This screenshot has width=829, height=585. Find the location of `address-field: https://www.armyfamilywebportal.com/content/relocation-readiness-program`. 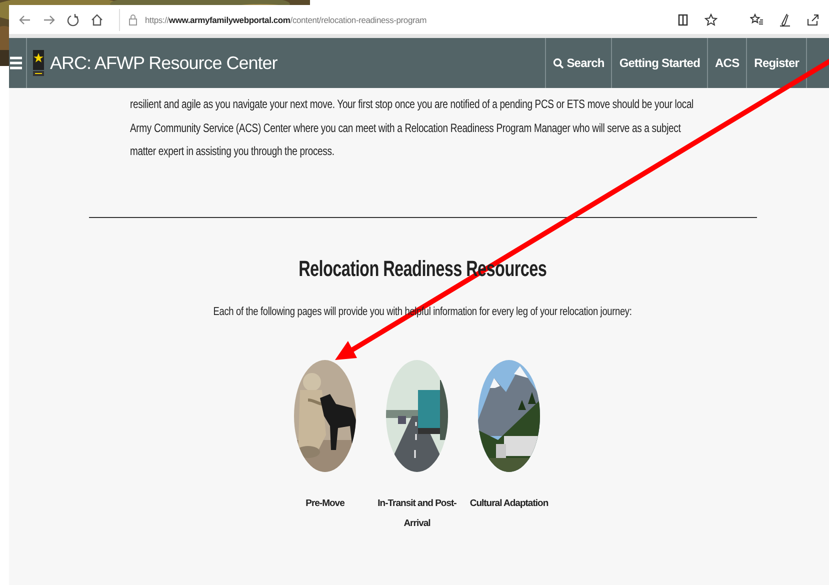

address-field: https://www.armyfamilywebportal.com/content/relocation-readiness-program is located at coordinates (286, 19).